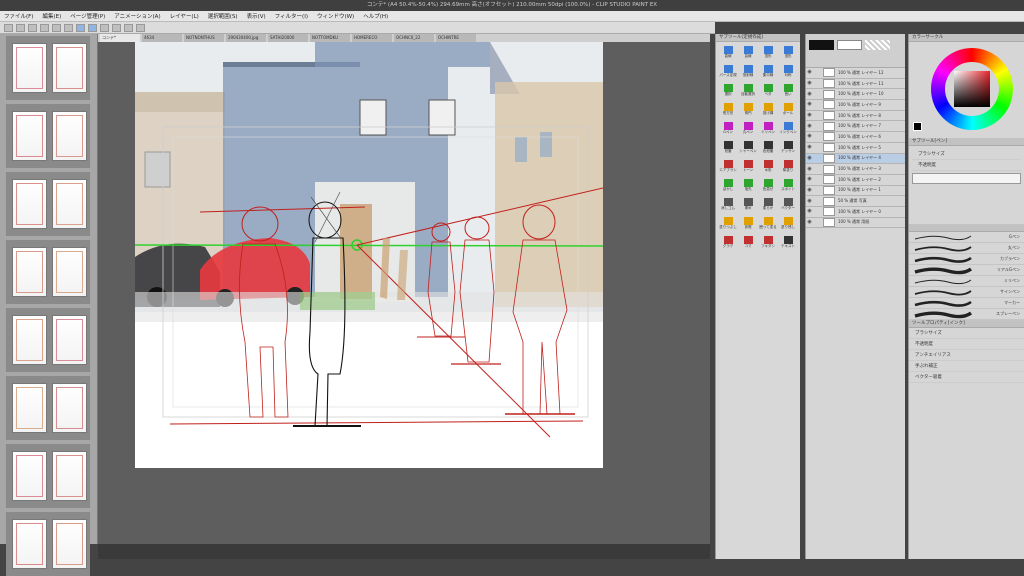 This screenshot has height=576, width=1024. Describe the element at coordinates (768, 148) in the screenshot. I see `tool-button: 色鉛筆` at that location.